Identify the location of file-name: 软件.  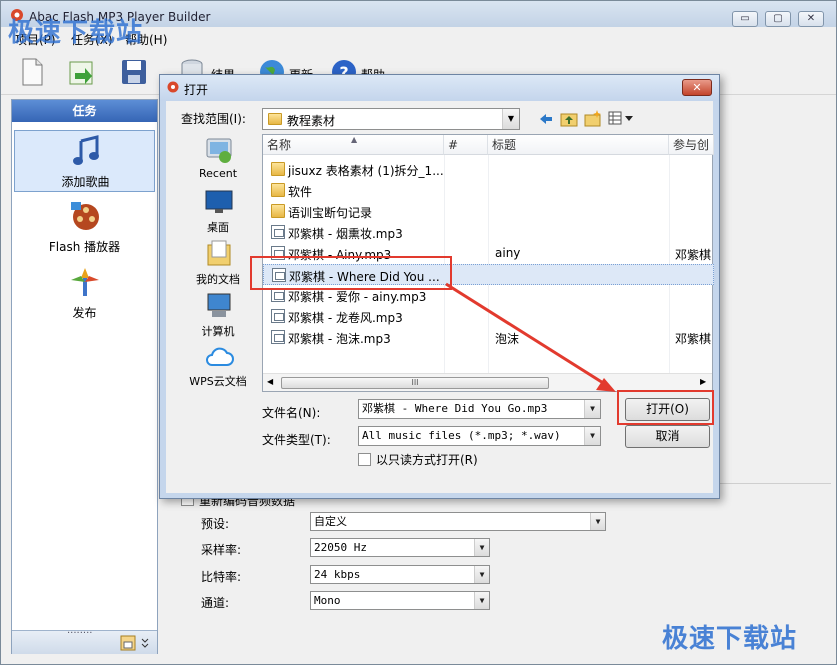
(300, 192).